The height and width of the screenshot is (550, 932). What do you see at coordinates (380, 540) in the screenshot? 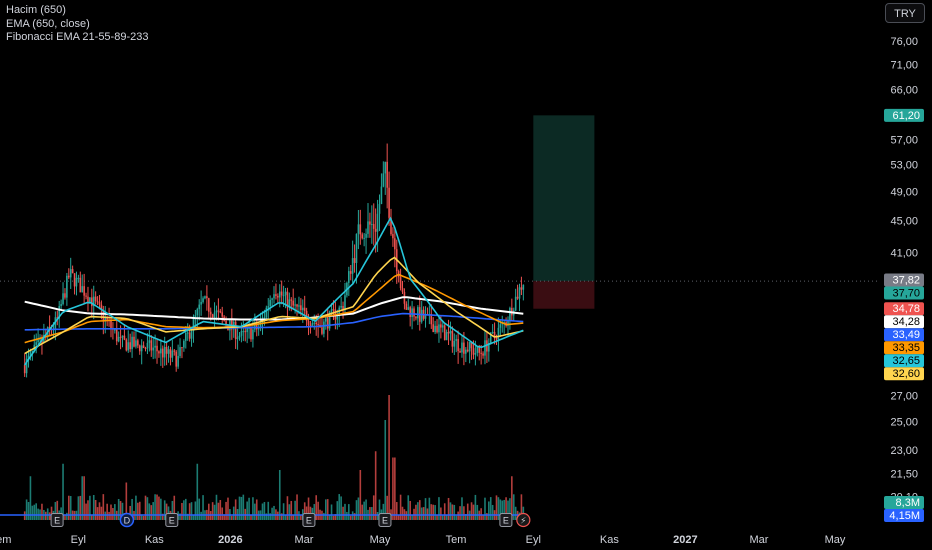
I see `time-tick-label: May` at bounding box center [380, 540].